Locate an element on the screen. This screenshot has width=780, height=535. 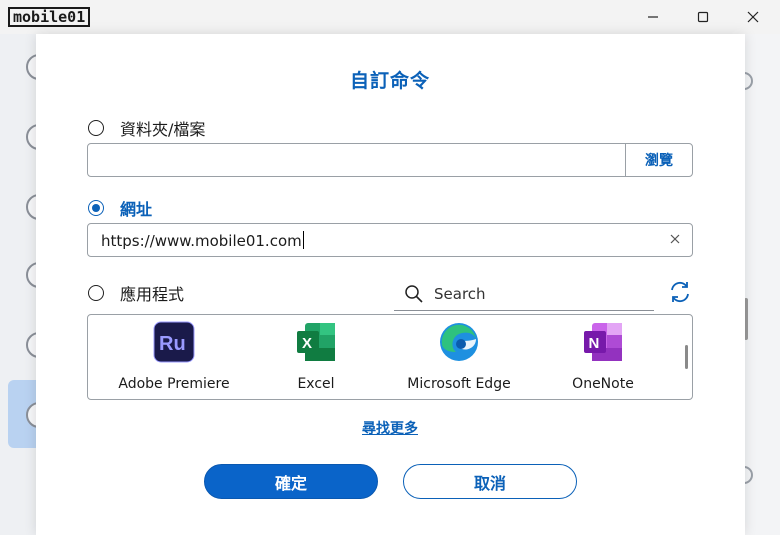
url-input: https://www.mobile01.com is located at coordinates (390, 240).